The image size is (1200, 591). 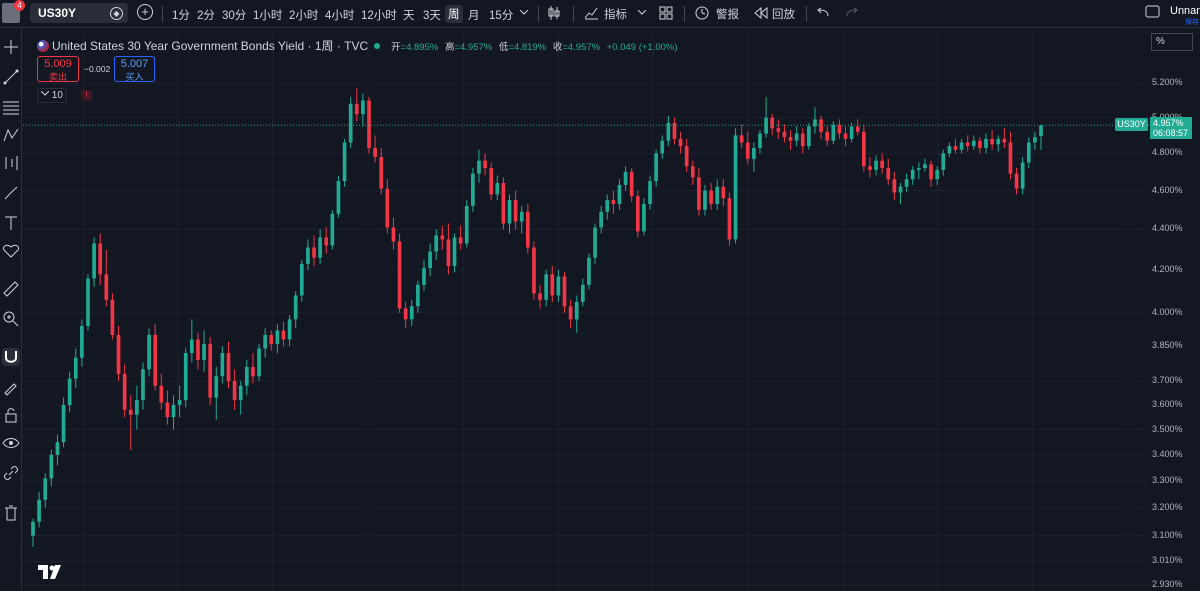 I want to click on timeframe-1mo: 月, so click(x=474, y=15).